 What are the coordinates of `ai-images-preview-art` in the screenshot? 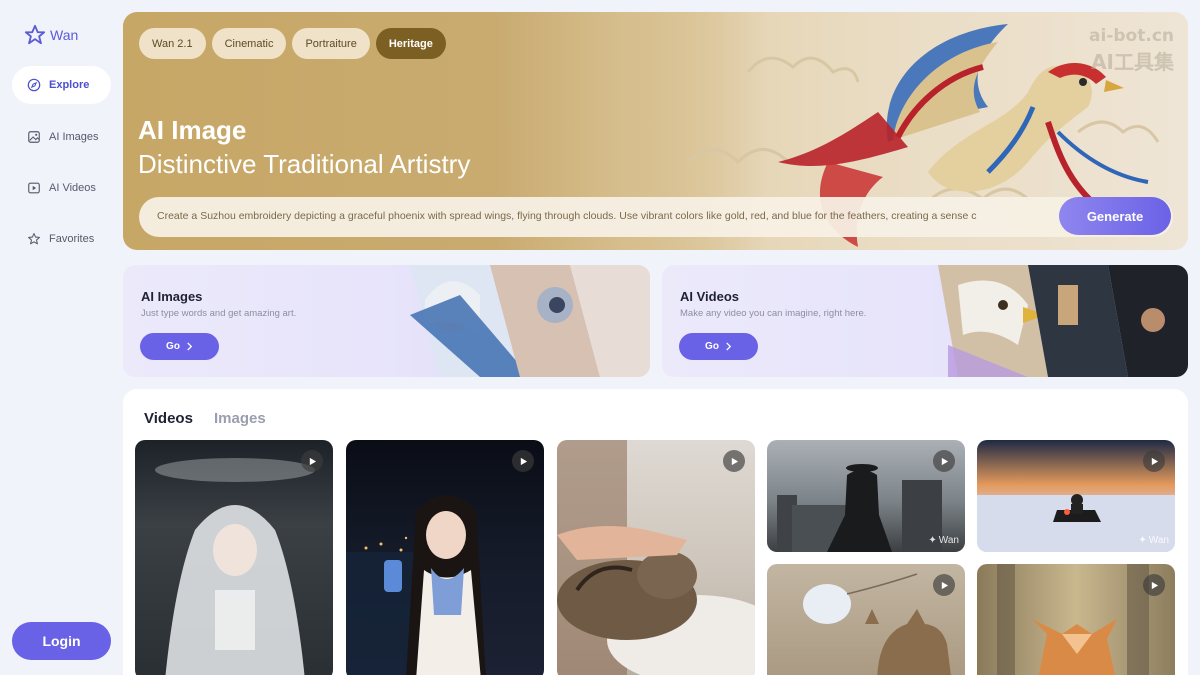 It's located at (530, 321).